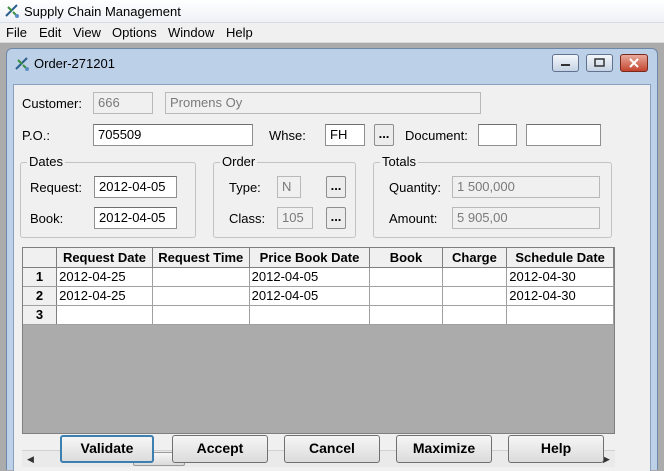 This screenshot has height=471, width=664. What do you see at coordinates (239, 161) in the screenshot?
I see `order-caption: Order` at bounding box center [239, 161].